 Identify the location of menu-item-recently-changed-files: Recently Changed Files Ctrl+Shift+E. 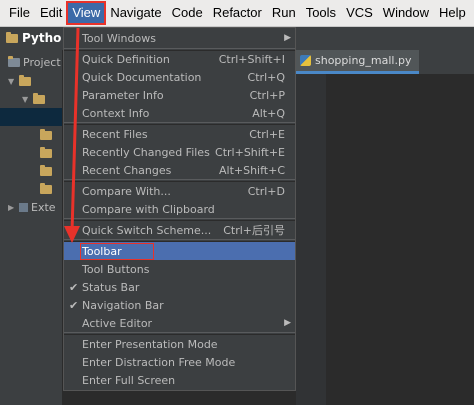
(179, 152).